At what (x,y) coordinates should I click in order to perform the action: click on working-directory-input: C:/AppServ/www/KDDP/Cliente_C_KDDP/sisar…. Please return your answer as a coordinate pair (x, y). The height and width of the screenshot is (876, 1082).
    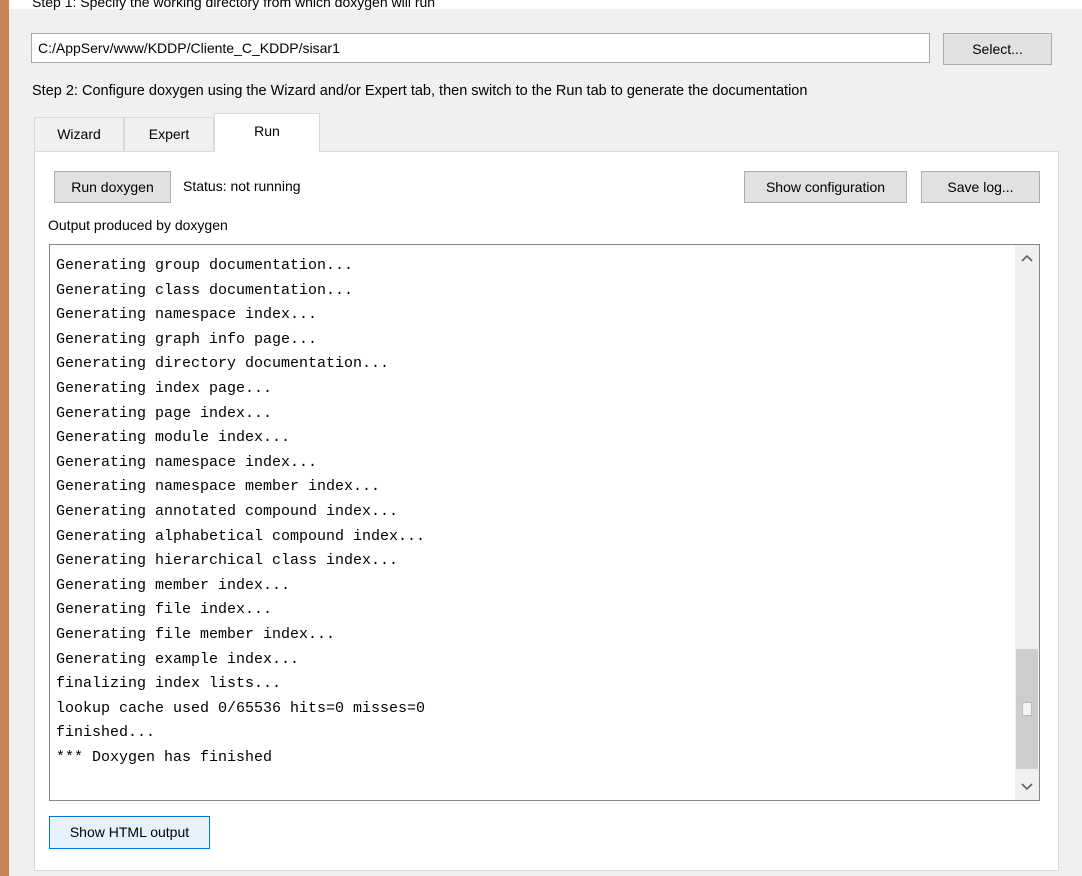
    Looking at the image, I should click on (480, 48).